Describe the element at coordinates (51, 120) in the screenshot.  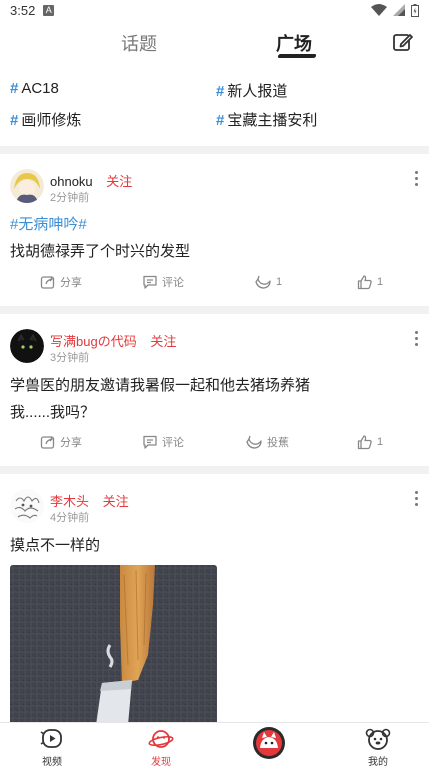
I see `topic-label: 画师修炼` at that location.